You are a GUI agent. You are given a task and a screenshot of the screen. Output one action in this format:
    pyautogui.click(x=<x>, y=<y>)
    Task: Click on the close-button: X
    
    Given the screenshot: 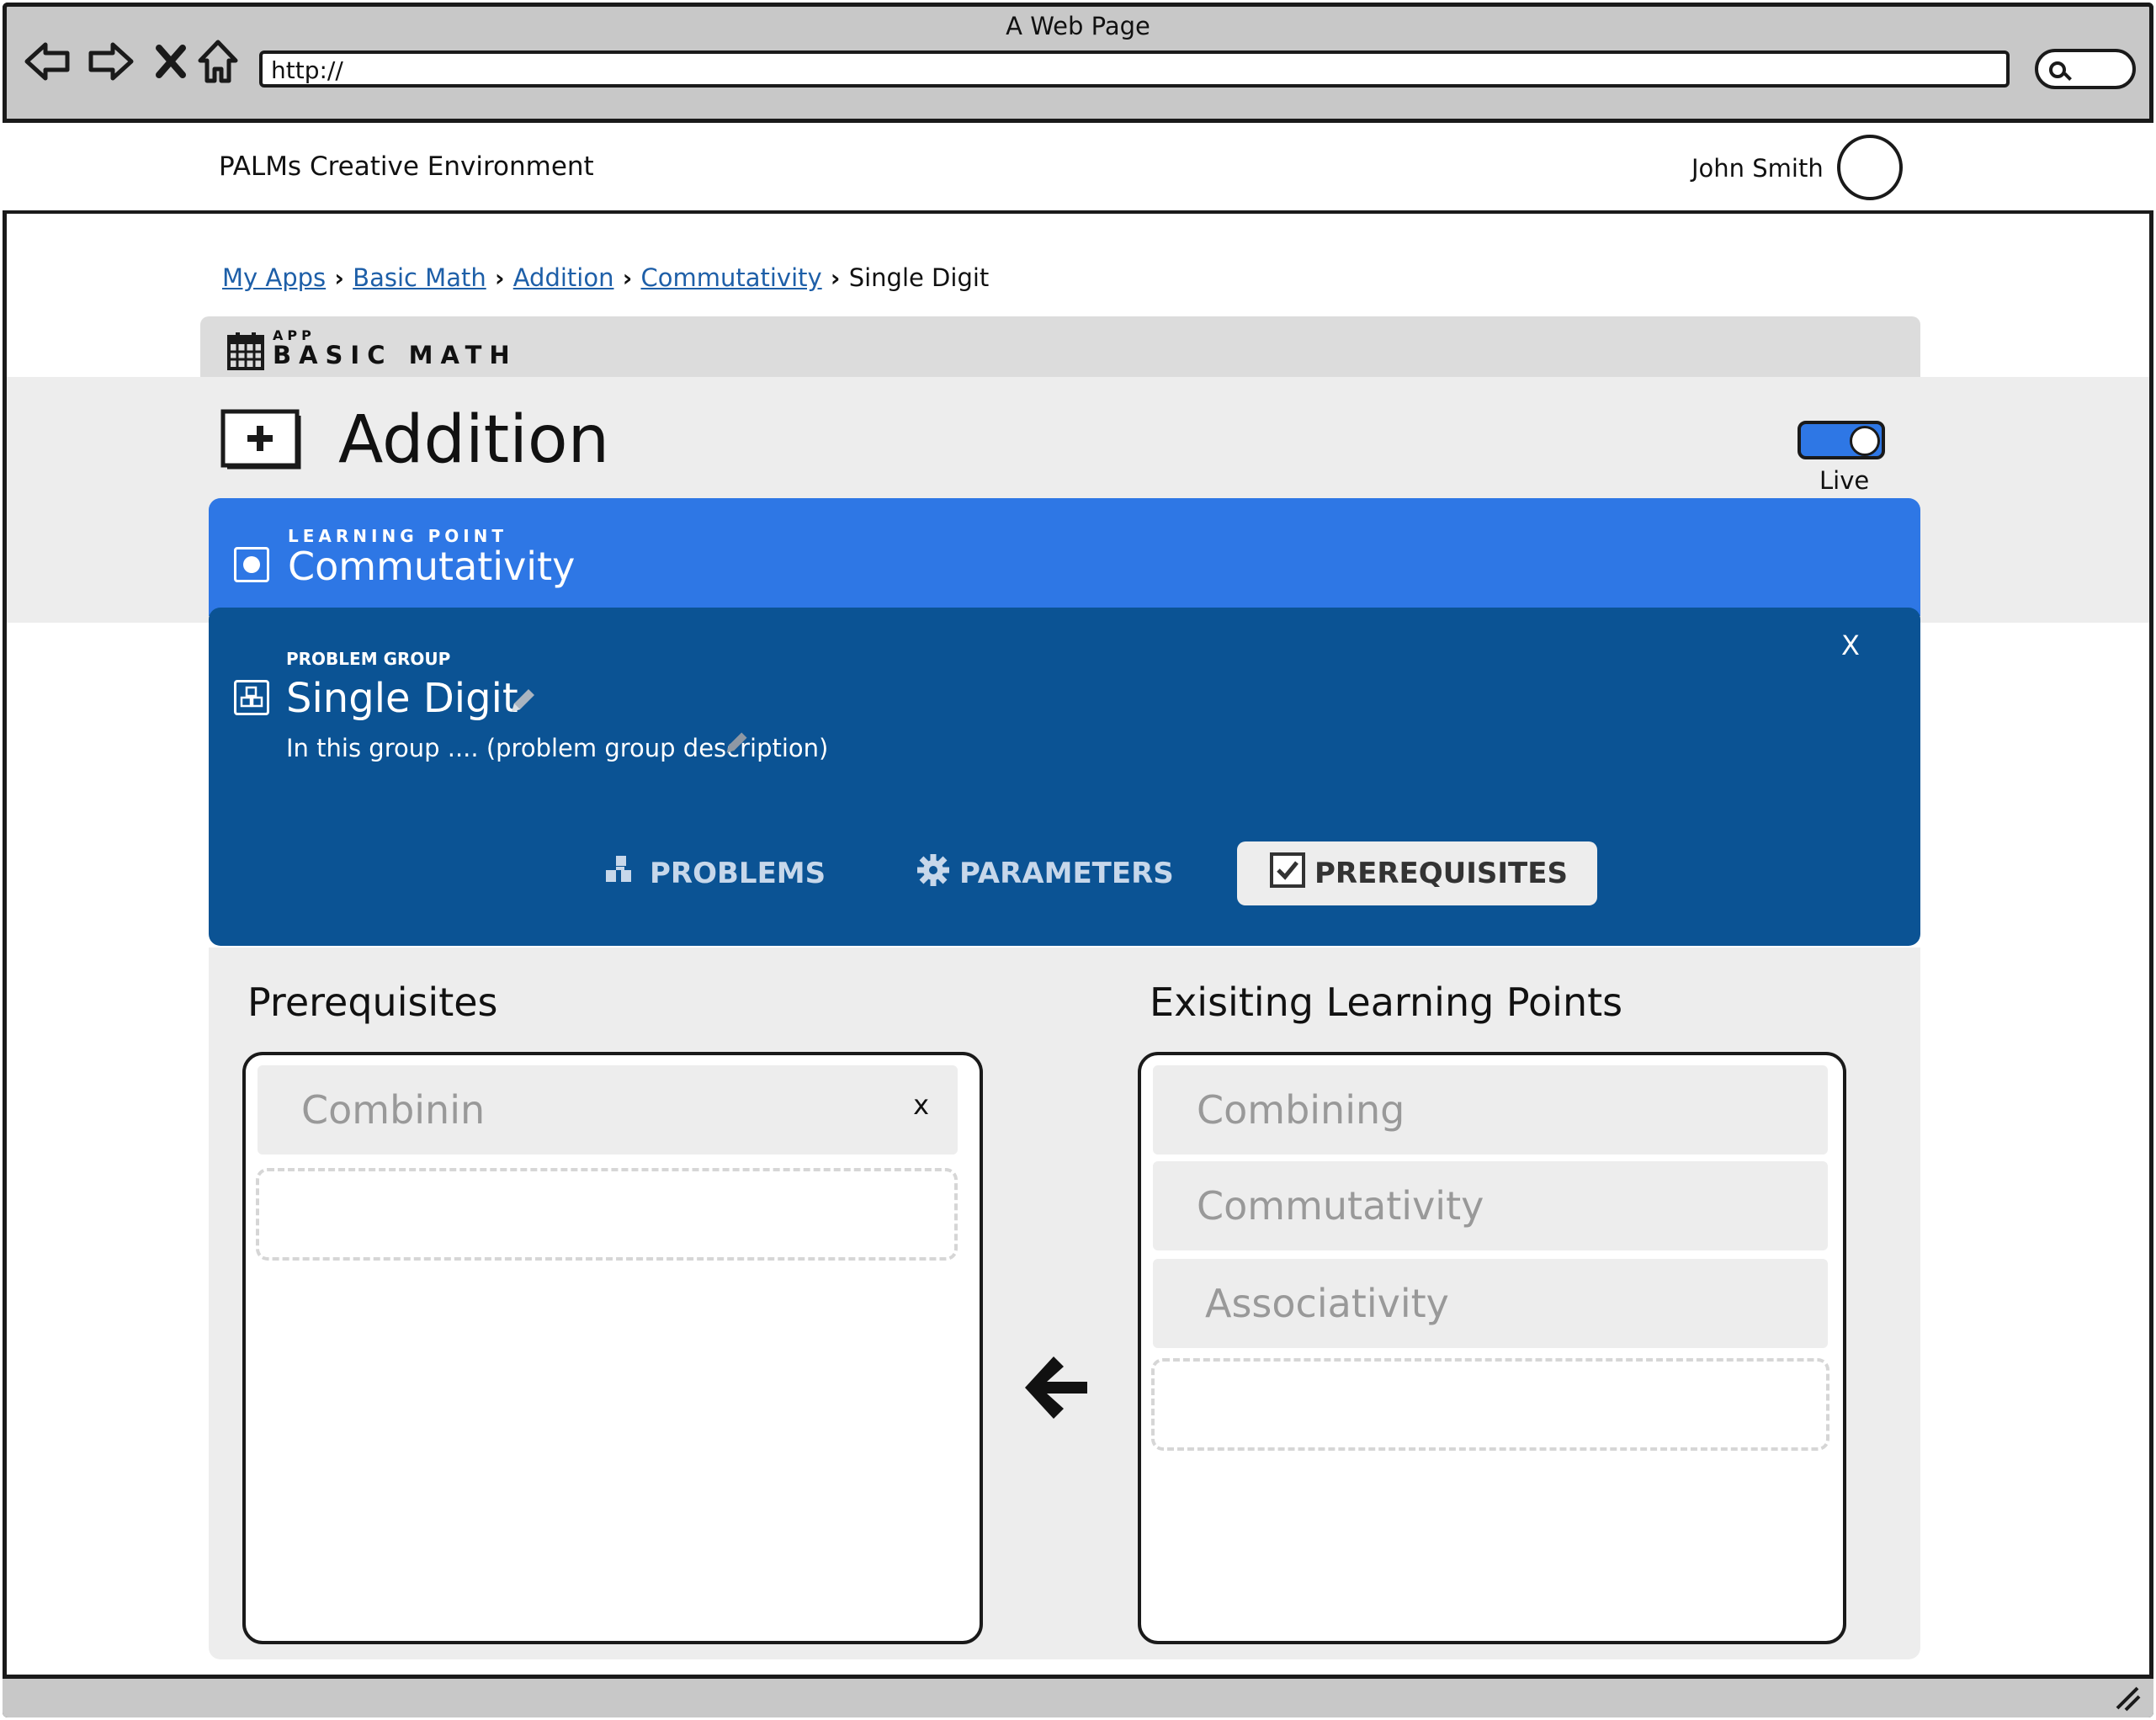 What is the action you would take?
    pyautogui.click(x=1850, y=645)
    